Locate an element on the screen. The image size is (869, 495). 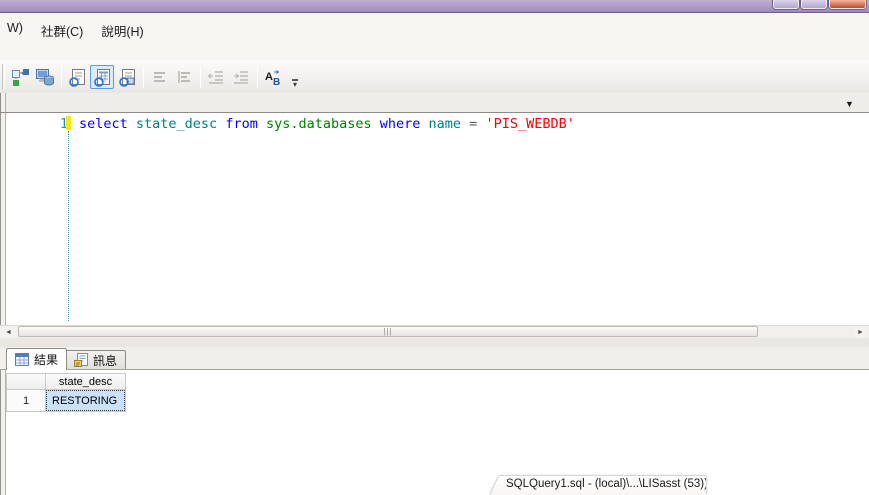
client-statistics-button is located at coordinates (20, 77).